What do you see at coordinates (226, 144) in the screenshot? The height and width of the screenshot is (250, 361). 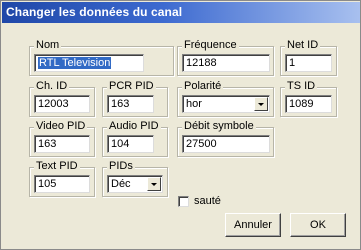 I see `debit-symbole-input: 27500` at bounding box center [226, 144].